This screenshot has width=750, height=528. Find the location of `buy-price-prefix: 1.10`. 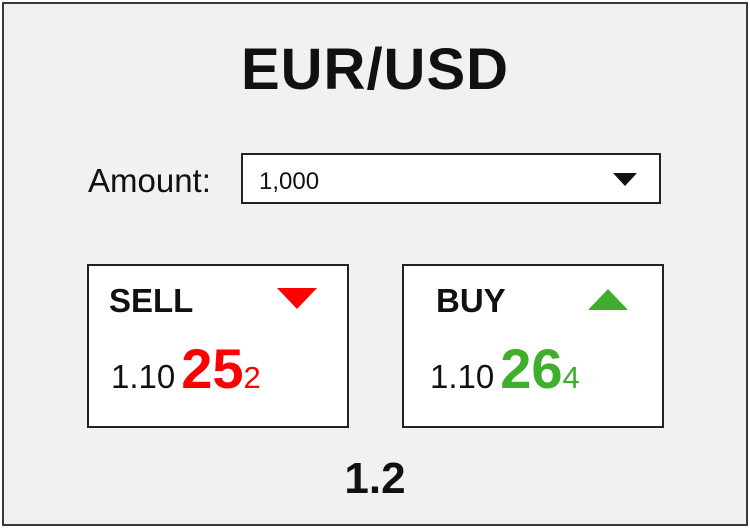

buy-price-prefix: 1.10 is located at coordinates (462, 376).